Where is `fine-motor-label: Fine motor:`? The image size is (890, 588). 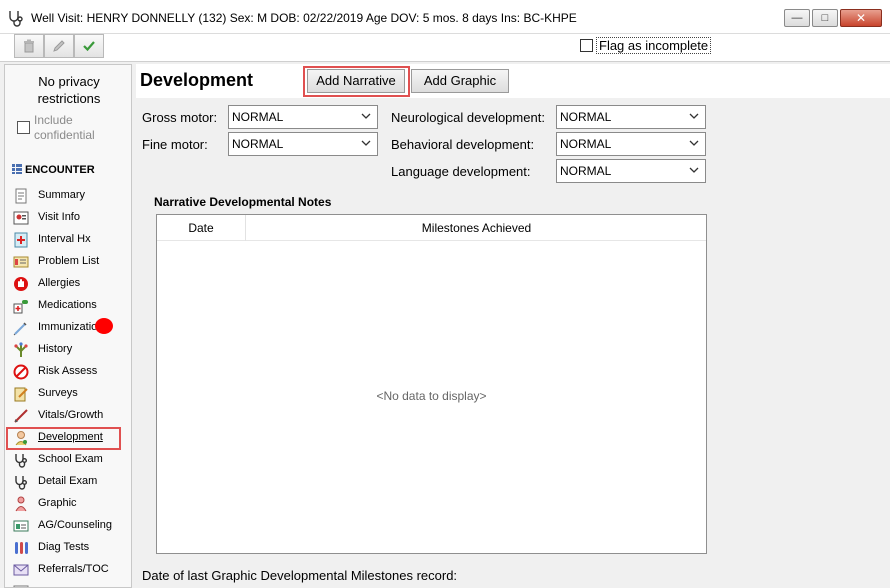 fine-motor-label: Fine motor: is located at coordinates (175, 144).